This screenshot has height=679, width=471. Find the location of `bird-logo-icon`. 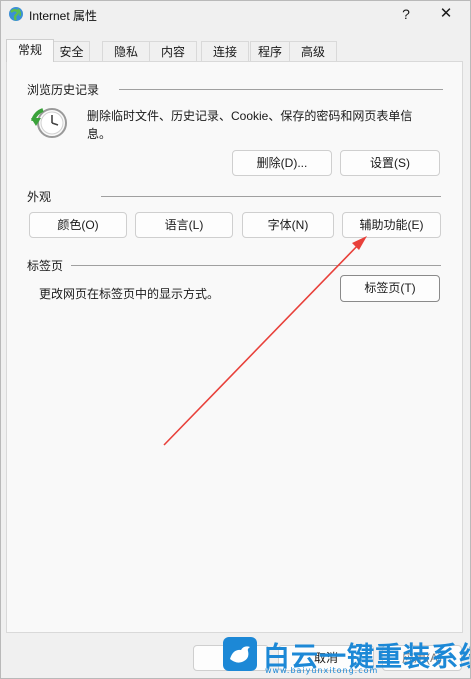

bird-logo-icon is located at coordinates (240, 654).